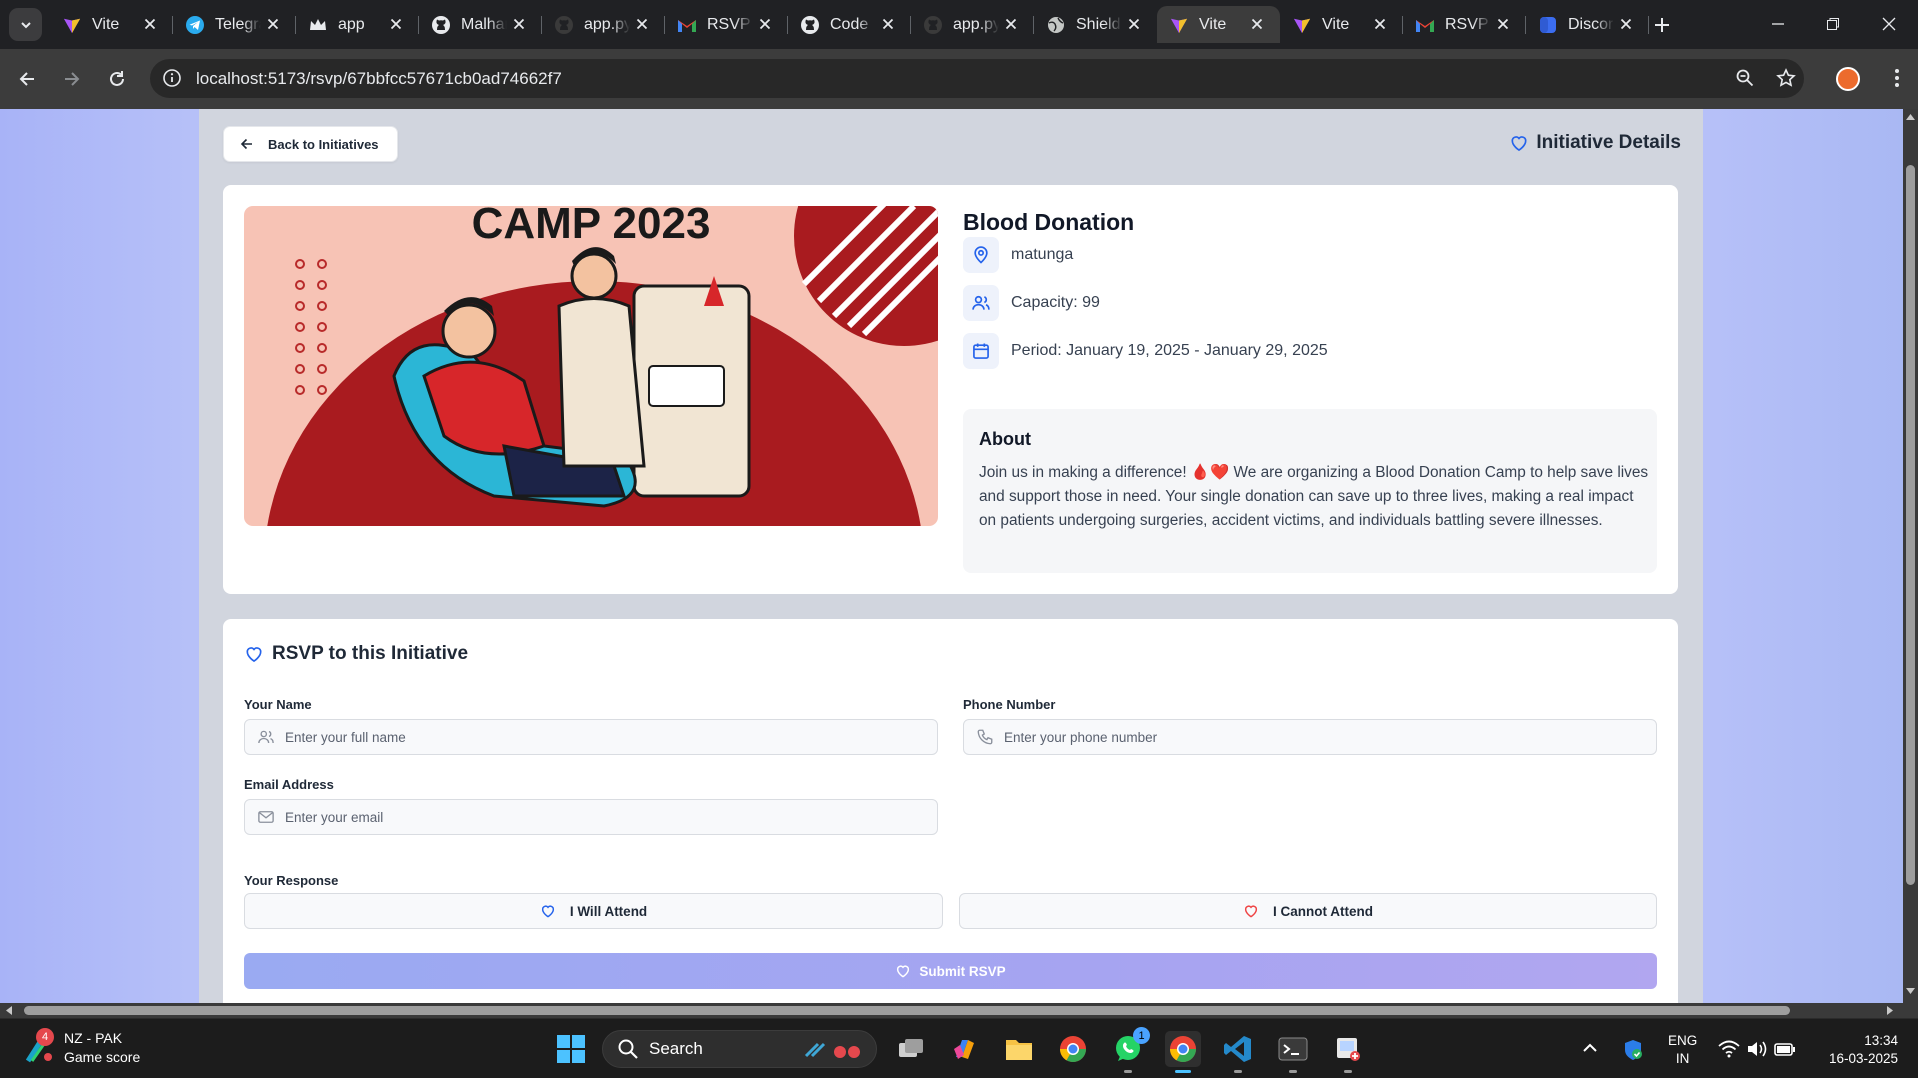  I want to click on vertical-scrollbar, so click(1910, 556).